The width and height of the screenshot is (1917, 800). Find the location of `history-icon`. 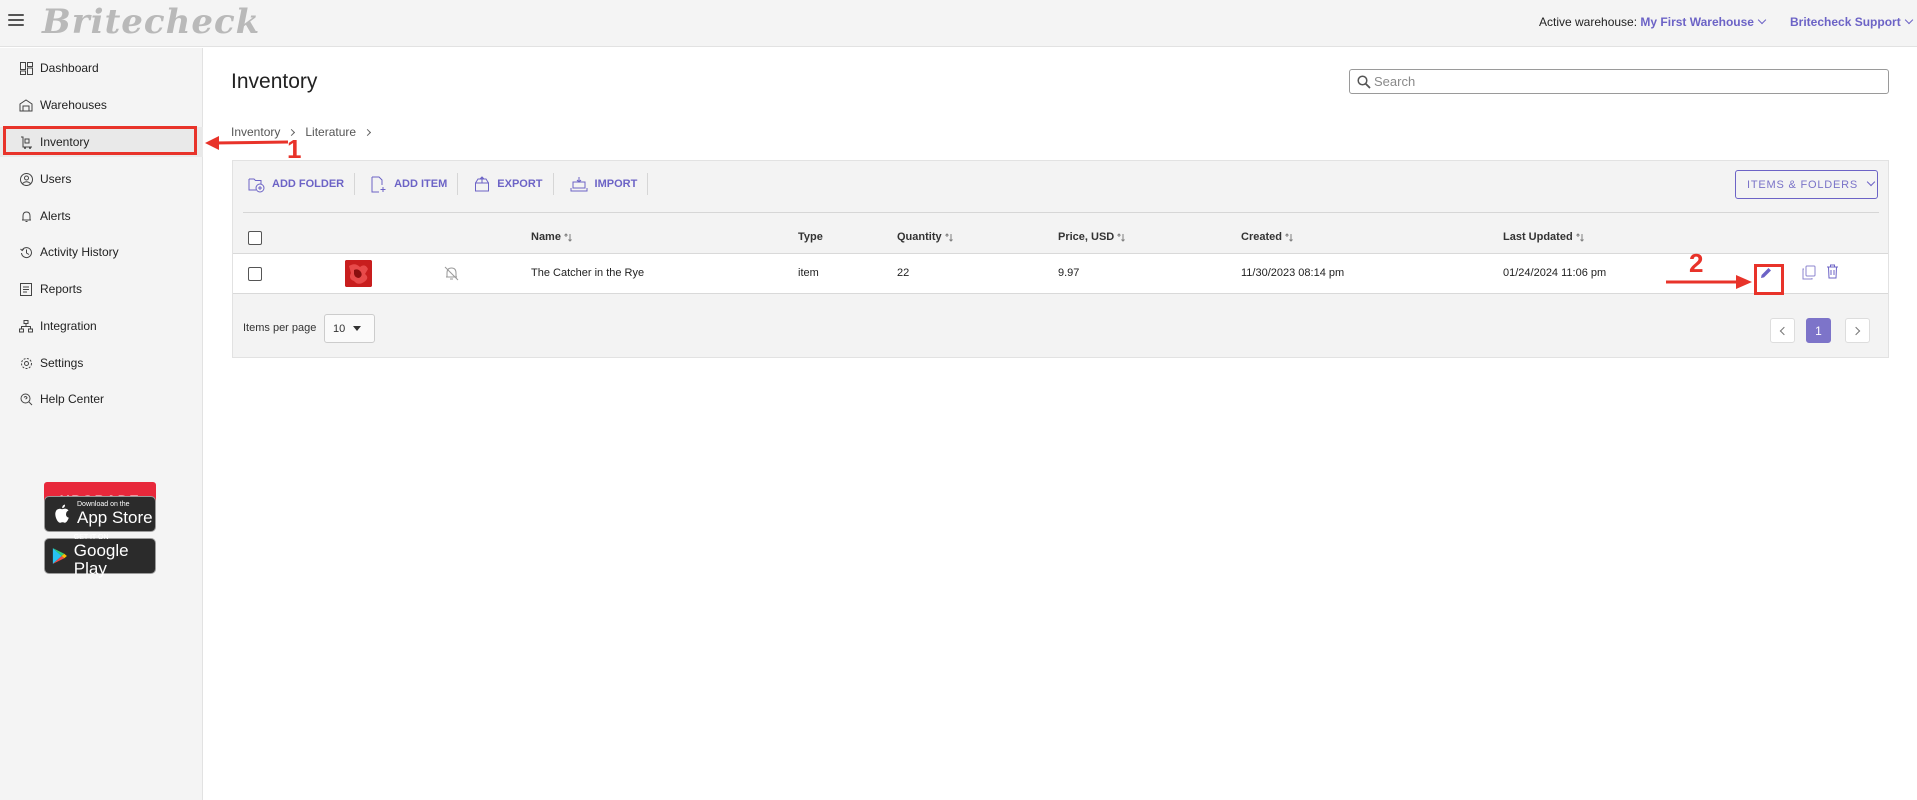

history-icon is located at coordinates (26, 252).